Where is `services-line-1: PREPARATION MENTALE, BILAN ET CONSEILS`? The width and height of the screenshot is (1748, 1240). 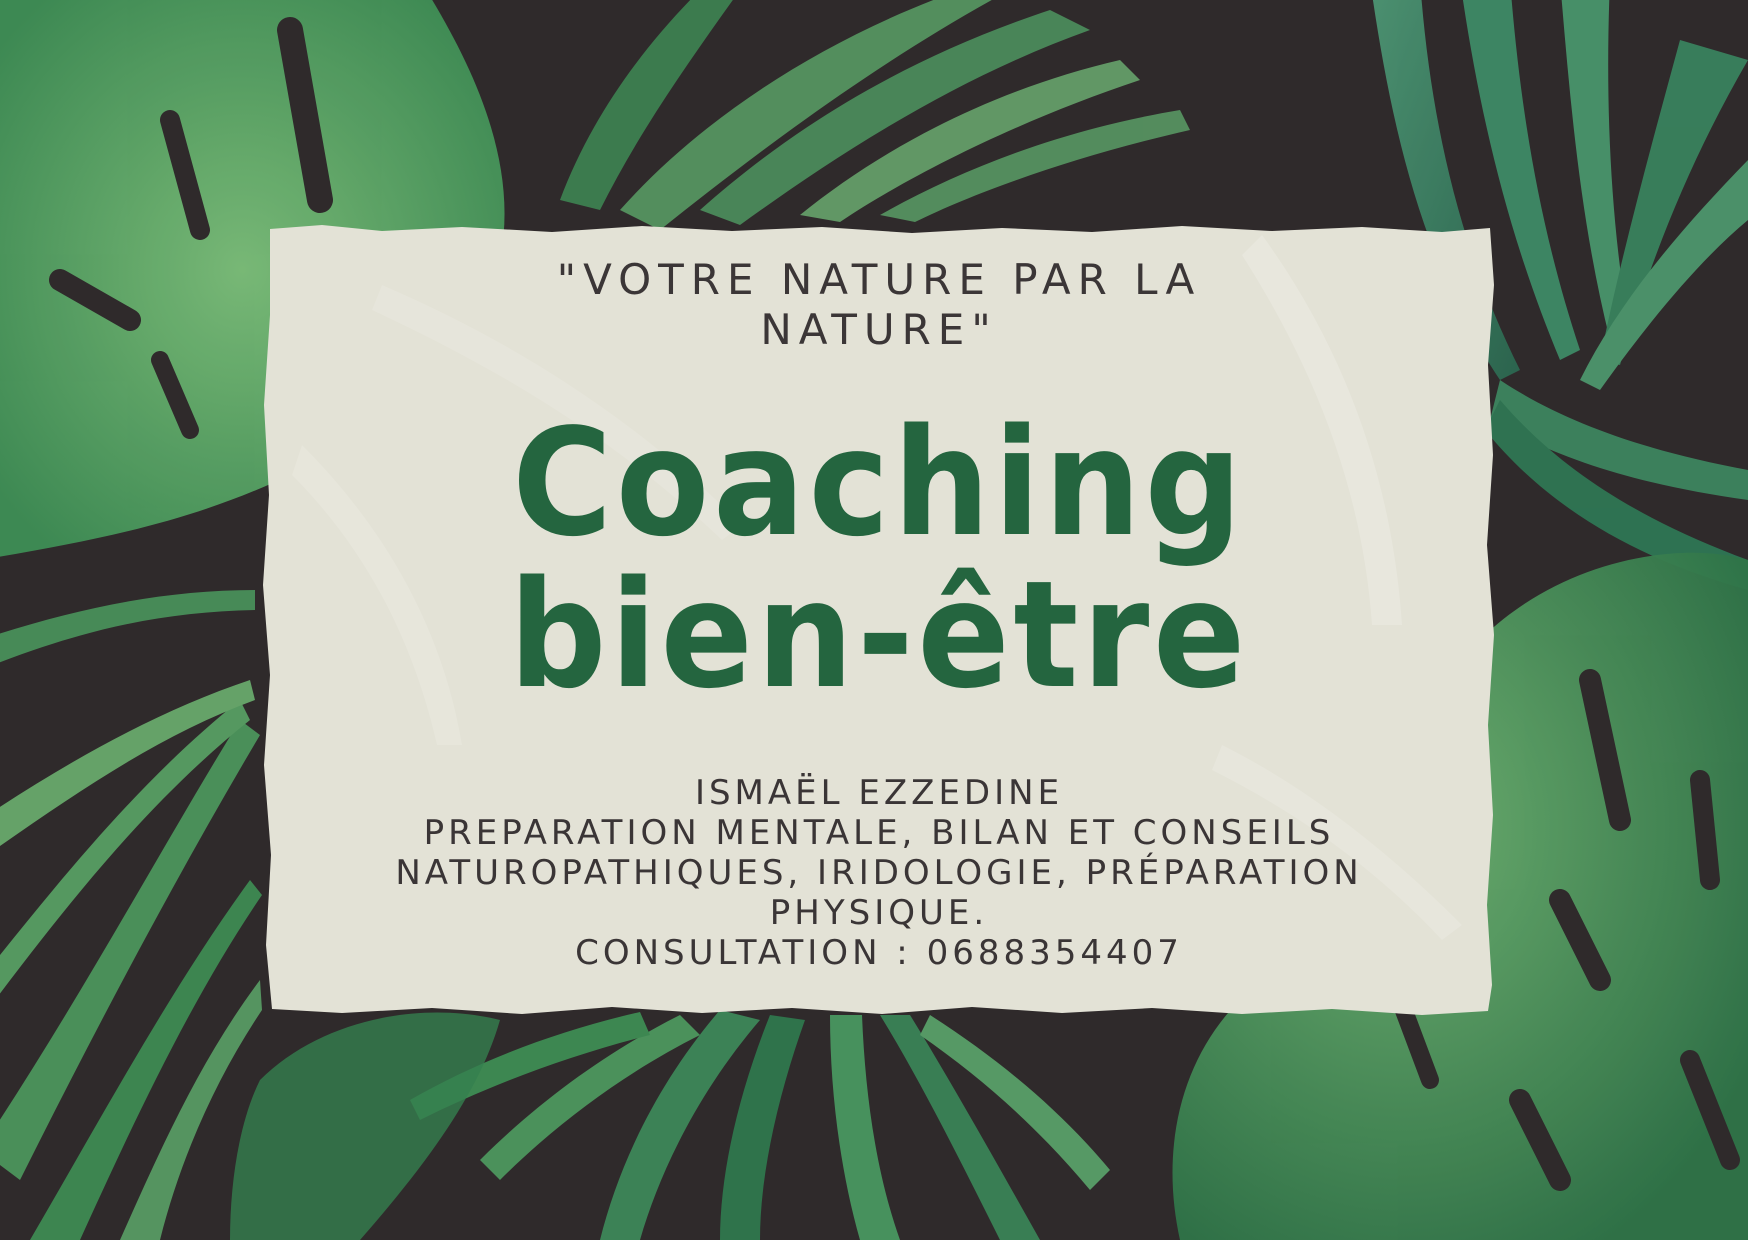 services-line-1: PREPARATION MENTALE, BILAN ET CONSEILS is located at coordinates (879, 833).